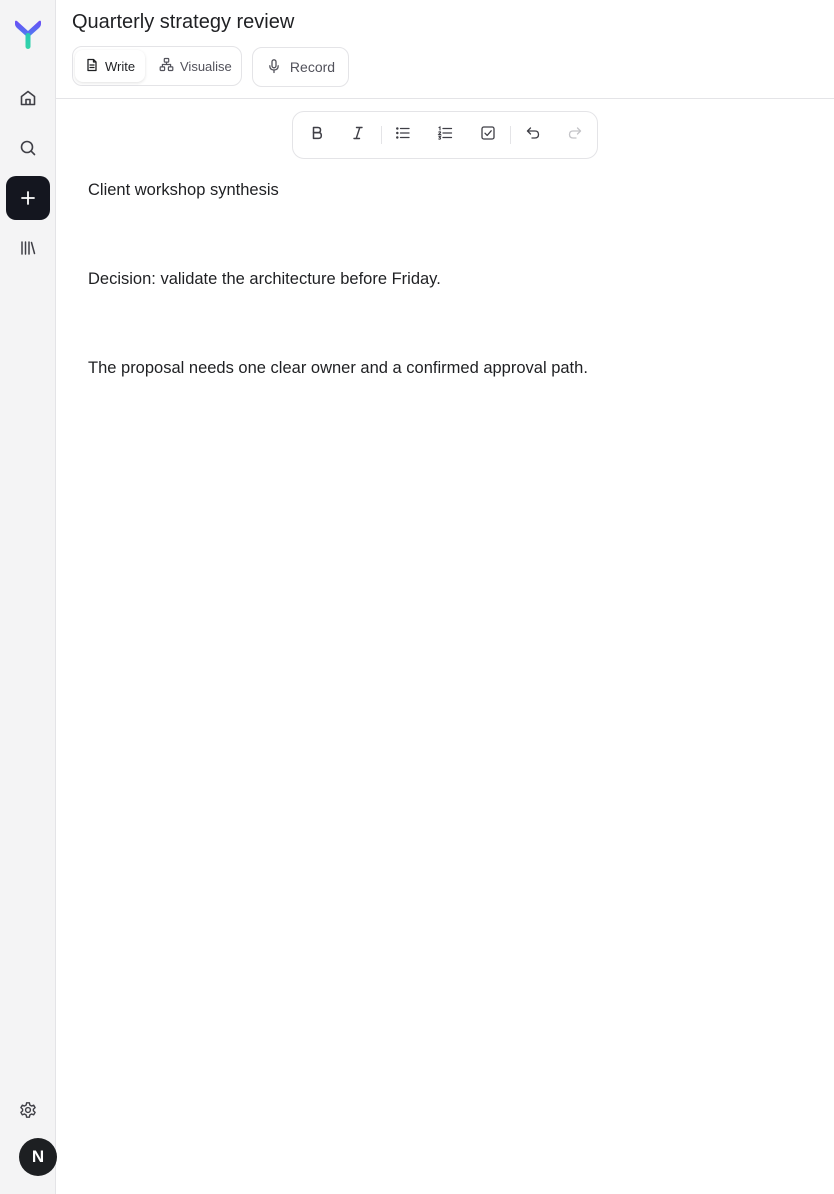  I want to click on search-icon, so click(28, 148).